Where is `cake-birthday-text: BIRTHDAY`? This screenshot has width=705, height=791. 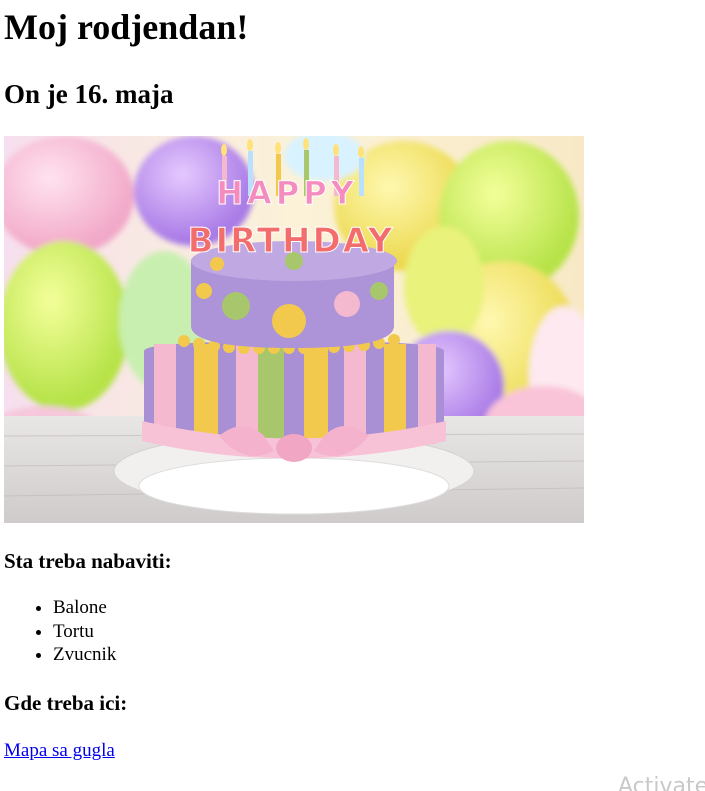
cake-birthday-text: BIRTHDAY is located at coordinates (291, 241).